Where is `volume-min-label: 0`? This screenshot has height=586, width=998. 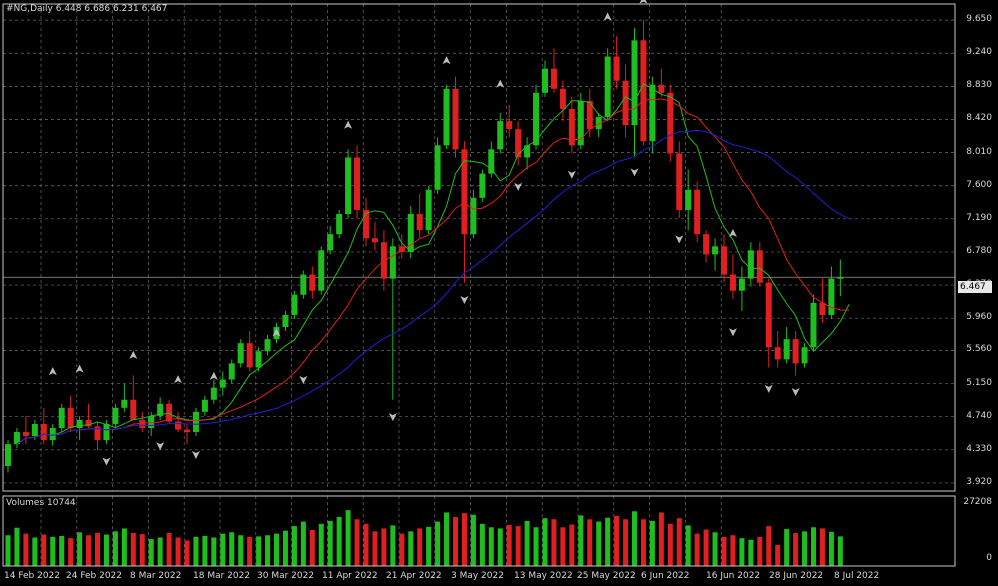 volume-min-label: 0 is located at coordinates (989, 558).